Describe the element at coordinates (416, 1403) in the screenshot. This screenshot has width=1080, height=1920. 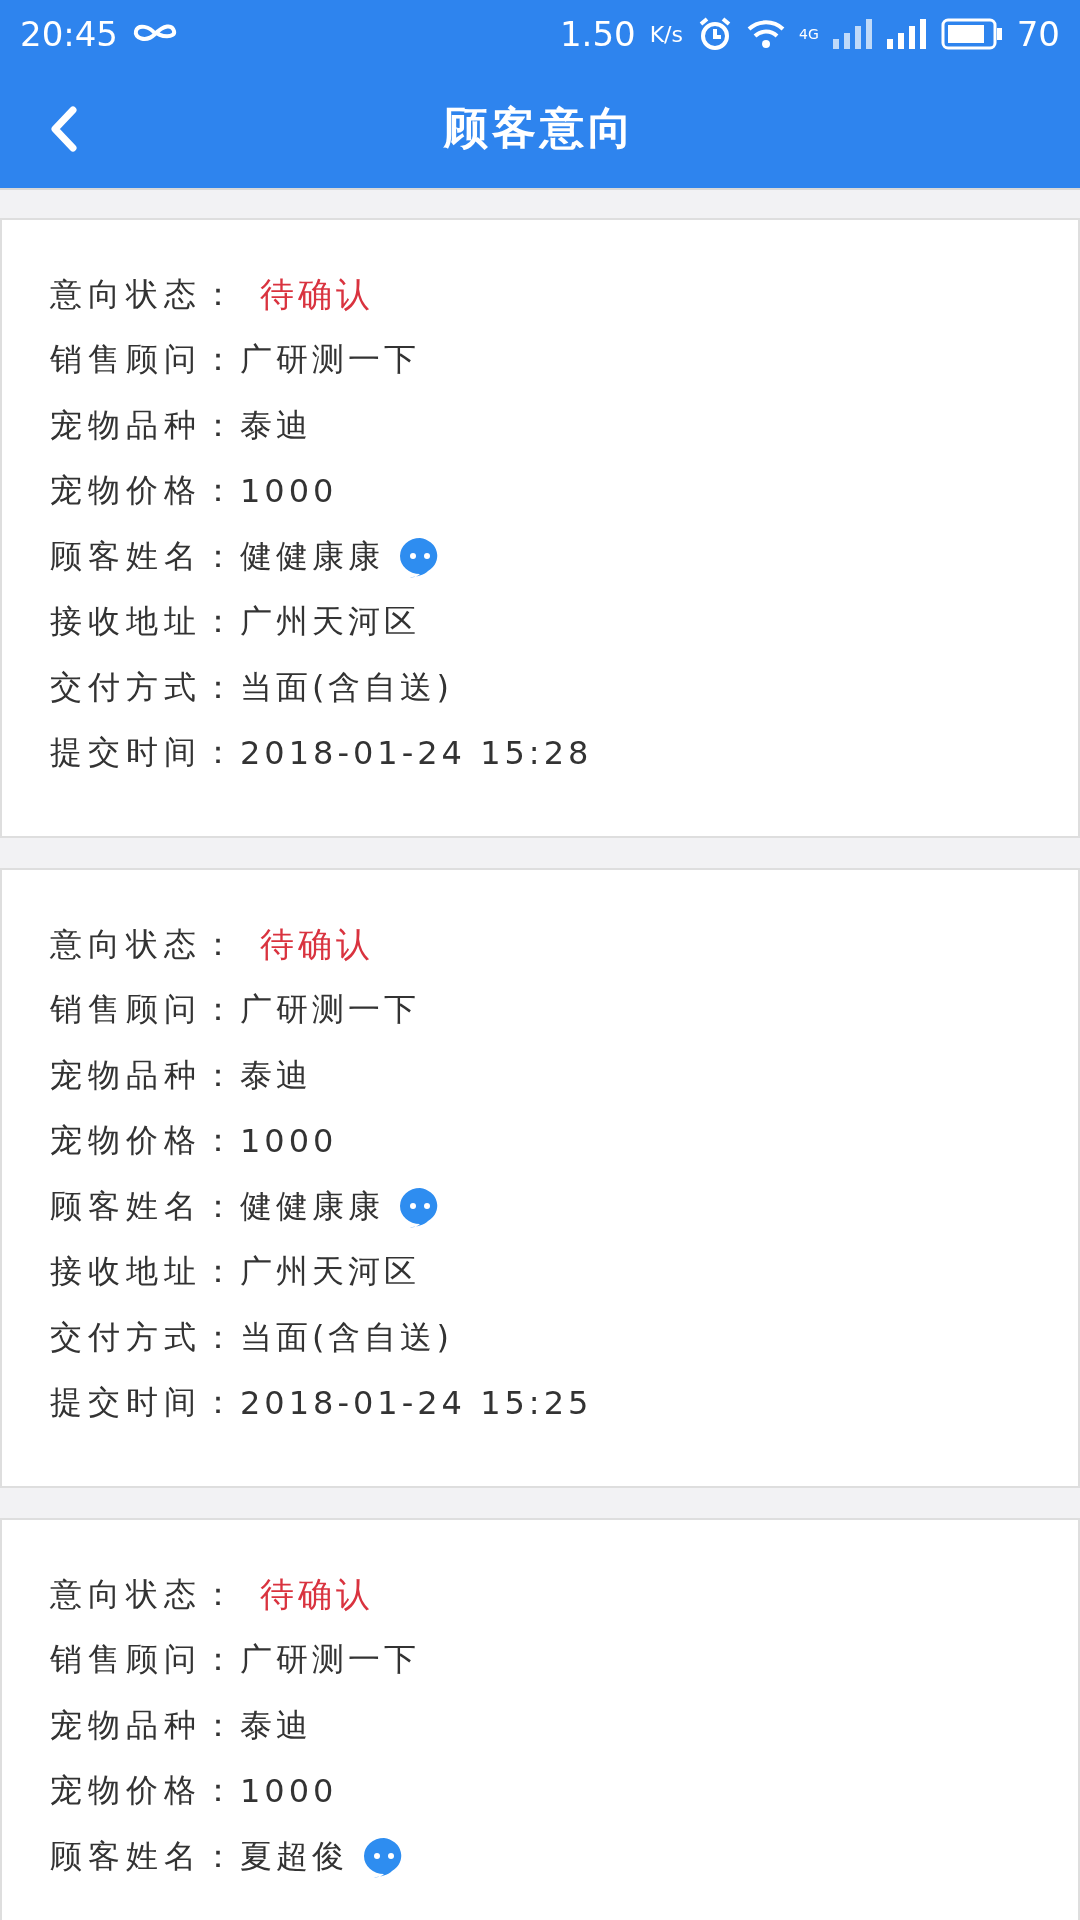
I see `field-value: 2018-01-24 15:25` at that location.